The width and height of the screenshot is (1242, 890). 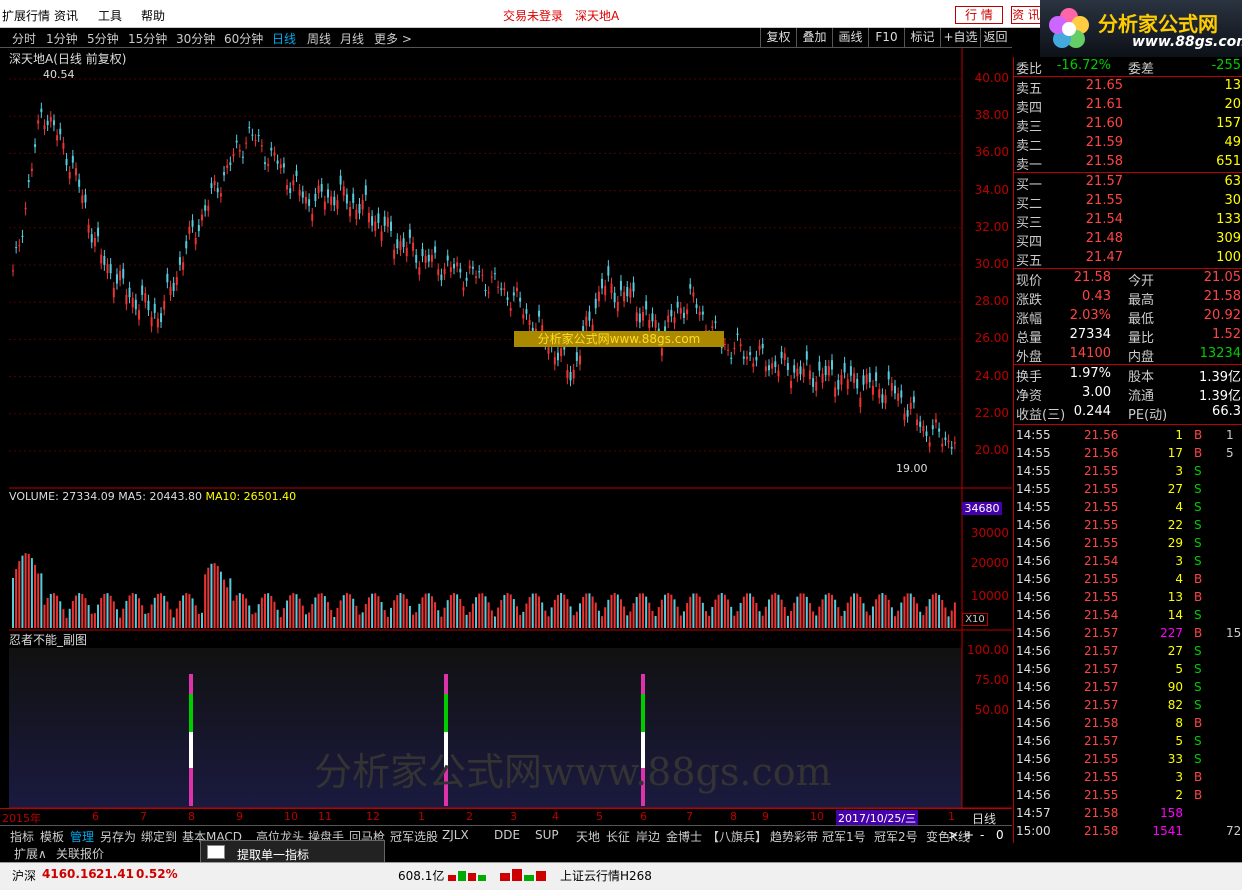 I want to click on draw-button: 画线, so click(x=850, y=37).